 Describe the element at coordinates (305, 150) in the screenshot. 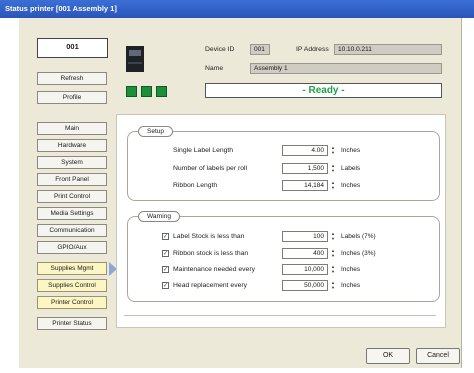

I see `label-length-input: 4.00` at that location.